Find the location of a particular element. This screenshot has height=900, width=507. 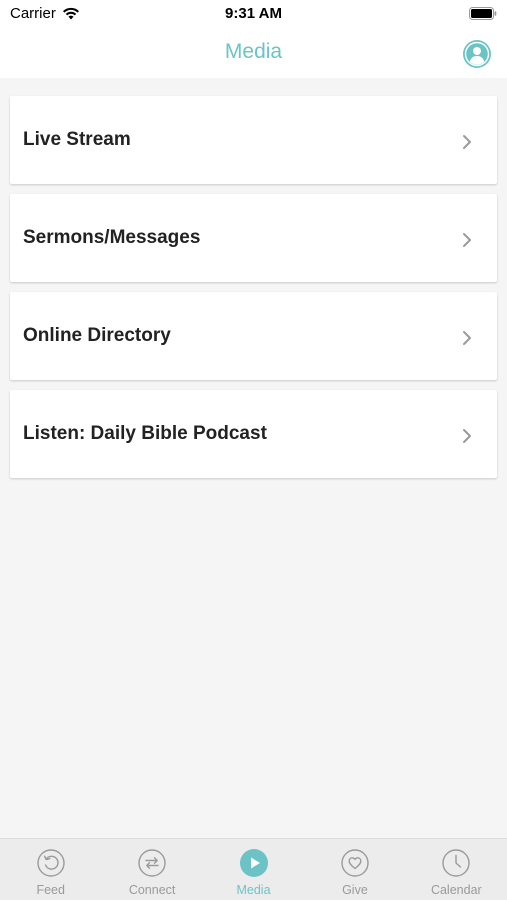

play-circle-icon is located at coordinates (253, 863).